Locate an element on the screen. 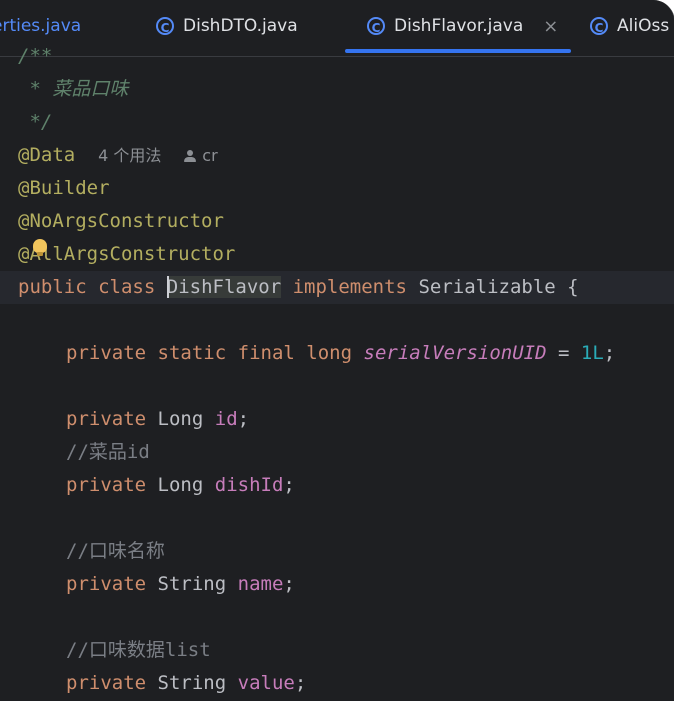  tab-alioss: C AliOss is located at coordinates (629, 26).